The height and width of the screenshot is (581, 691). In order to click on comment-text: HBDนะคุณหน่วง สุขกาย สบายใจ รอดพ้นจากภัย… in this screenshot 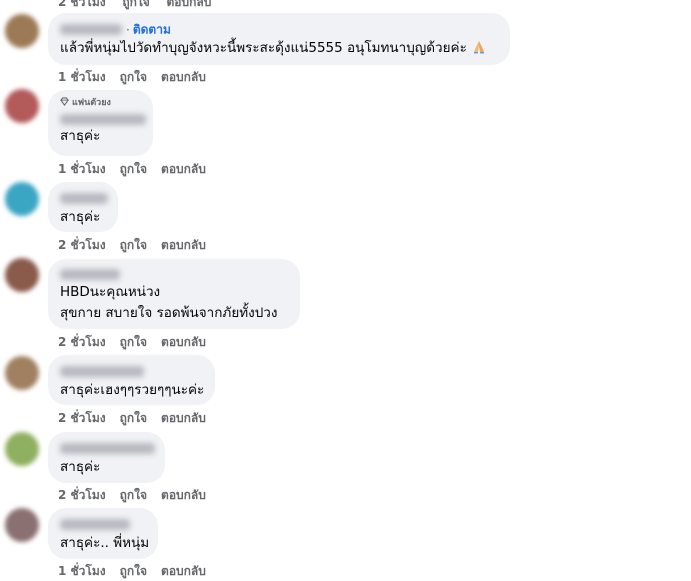, I will do `click(169, 302)`.